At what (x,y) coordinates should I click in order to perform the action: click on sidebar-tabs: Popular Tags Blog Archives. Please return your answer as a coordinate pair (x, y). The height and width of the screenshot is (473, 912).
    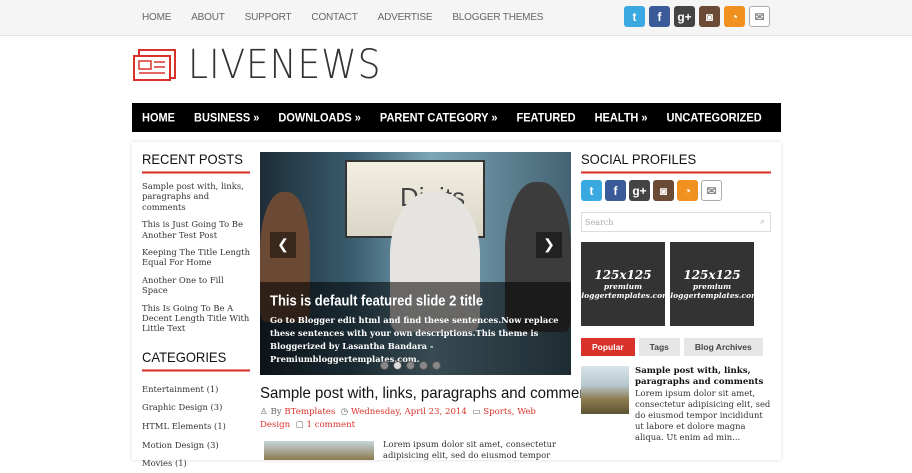
    Looking at the image, I should click on (676, 347).